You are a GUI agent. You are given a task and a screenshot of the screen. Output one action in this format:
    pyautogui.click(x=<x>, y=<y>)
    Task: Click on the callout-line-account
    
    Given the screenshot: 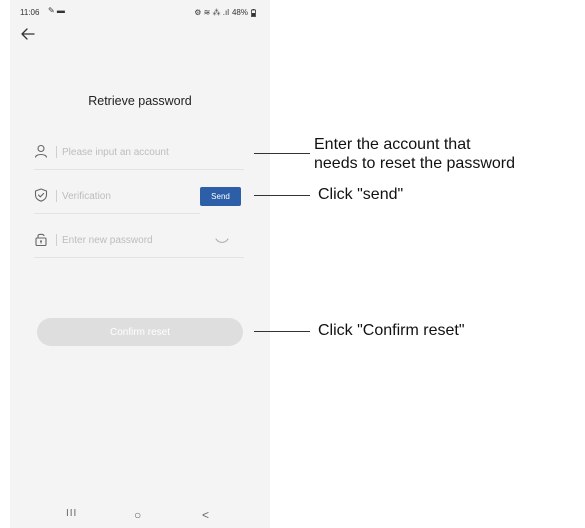 What is the action you would take?
    pyautogui.click(x=282, y=153)
    